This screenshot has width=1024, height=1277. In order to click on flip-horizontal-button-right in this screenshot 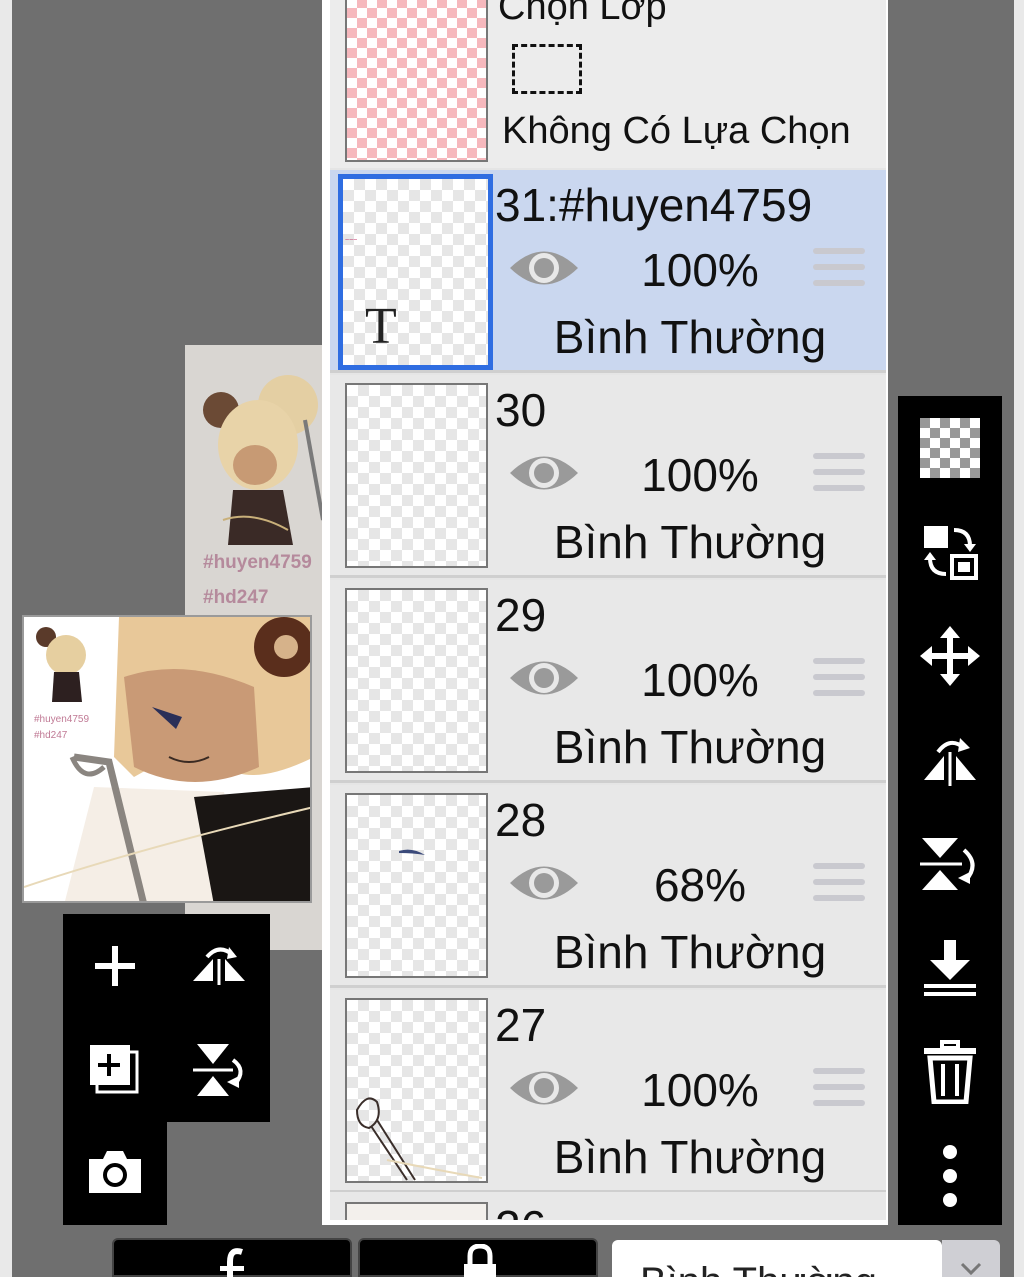, I will do `click(950, 760)`.